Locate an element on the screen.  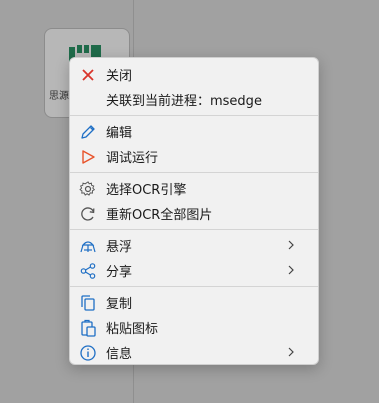
paste-icon is located at coordinates (88, 328).